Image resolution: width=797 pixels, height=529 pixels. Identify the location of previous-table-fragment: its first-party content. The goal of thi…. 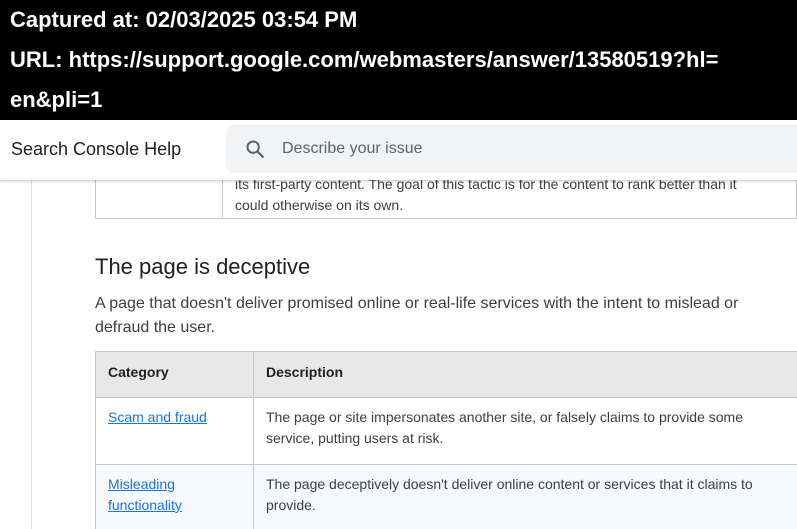
(446, 199).